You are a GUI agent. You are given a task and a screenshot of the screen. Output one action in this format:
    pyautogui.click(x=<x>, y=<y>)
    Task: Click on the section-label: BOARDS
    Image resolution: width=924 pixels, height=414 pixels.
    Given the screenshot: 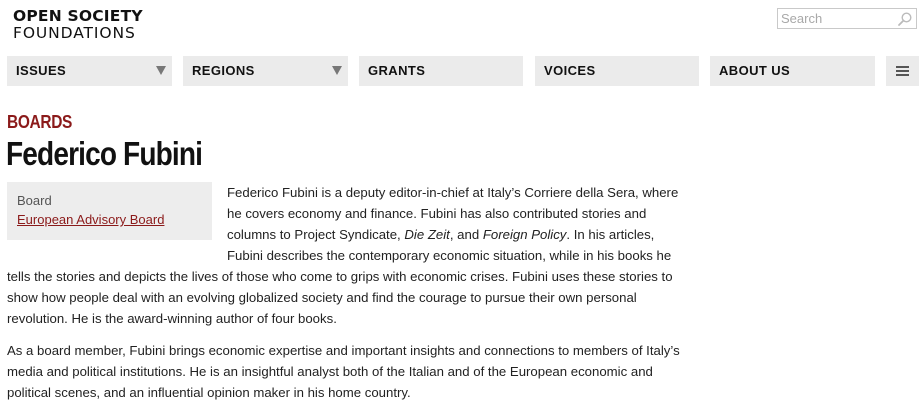 What is the action you would take?
    pyautogui.click(x=39, y=122)
    